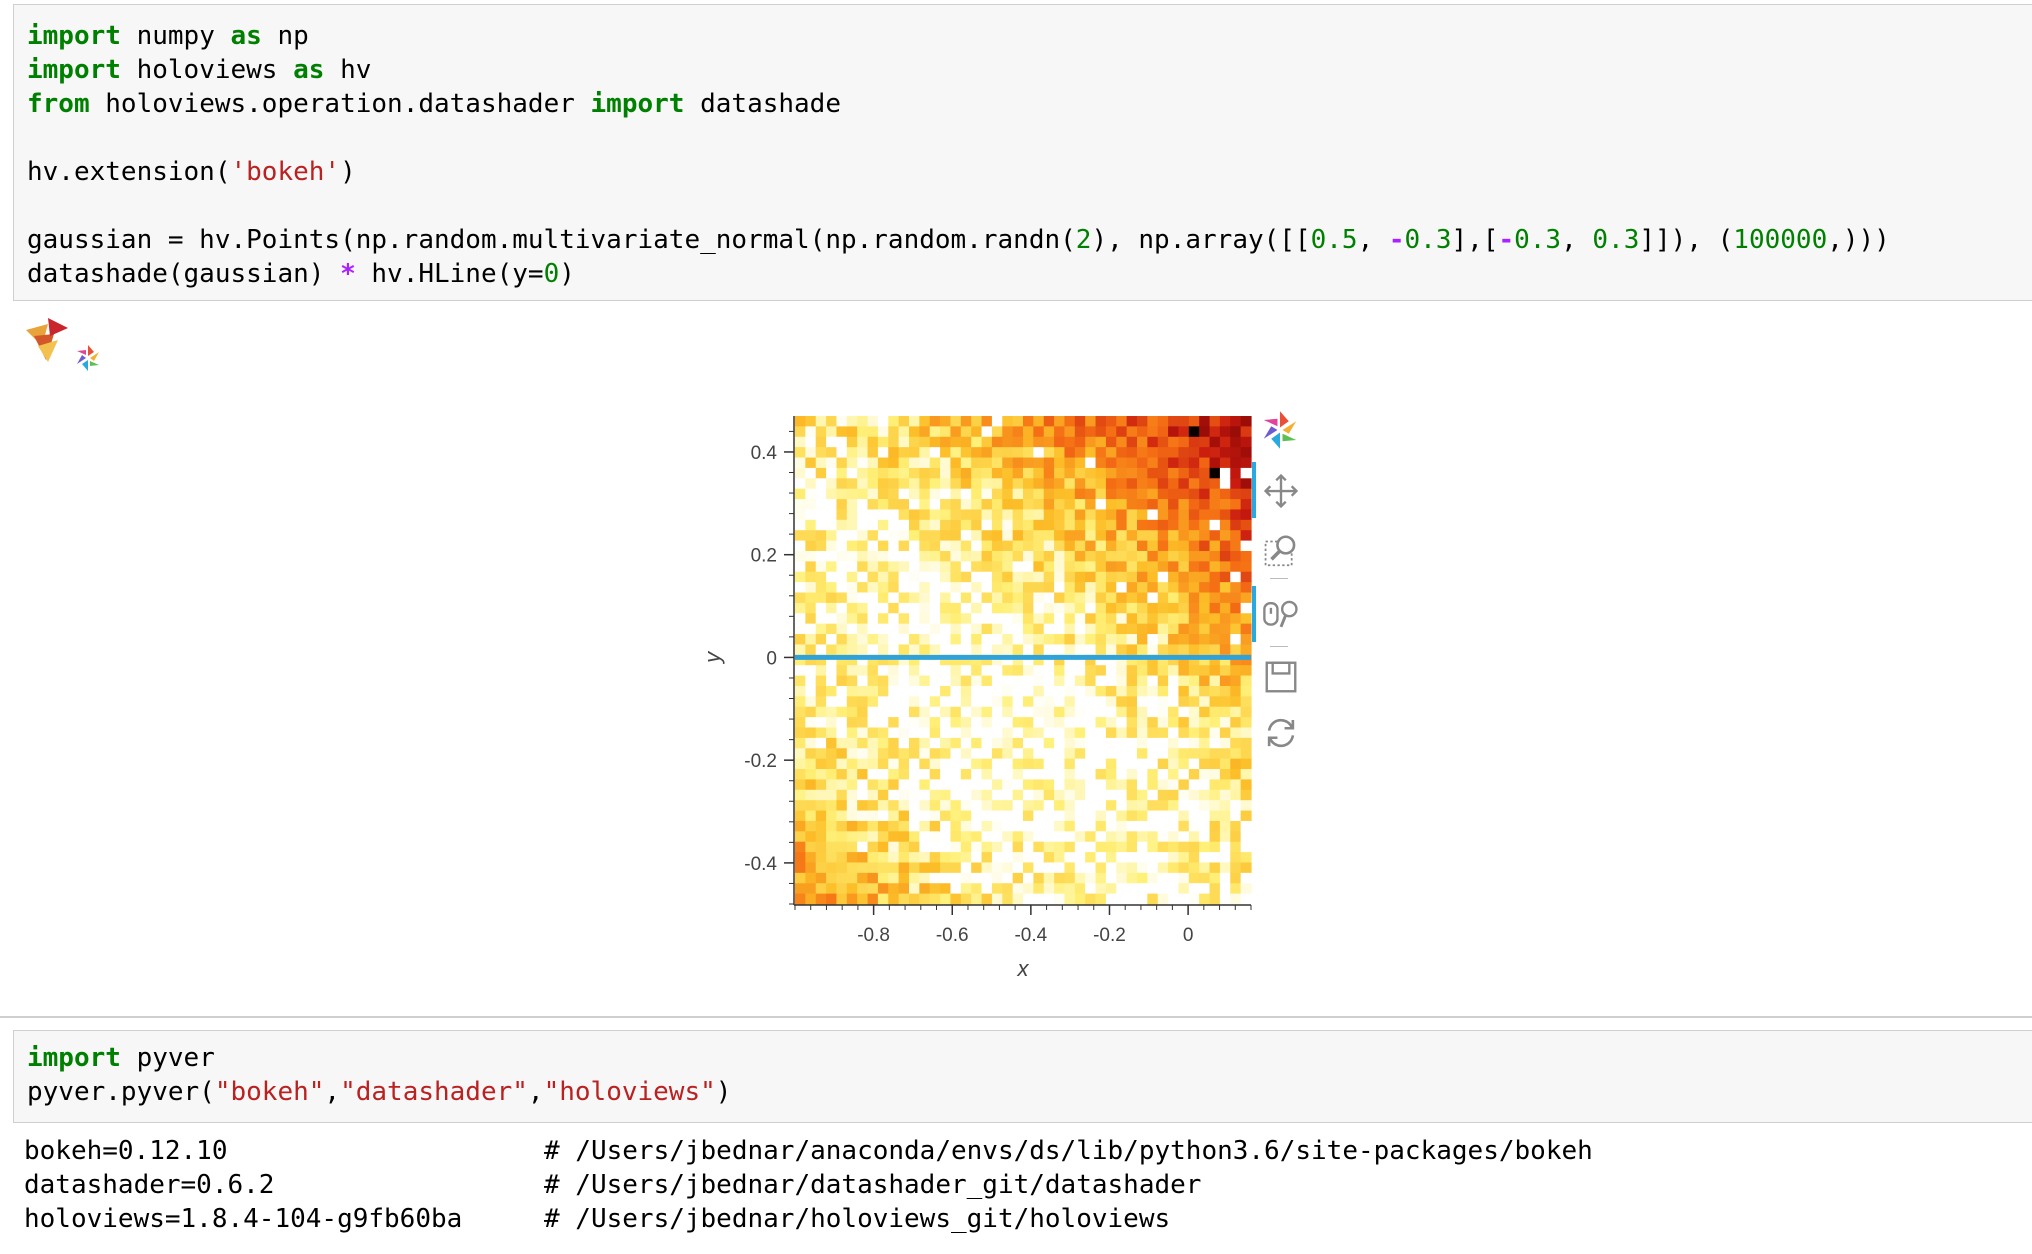 This screenshot has width=2032, height=1254. Describe the element at coordinates (184, 274) in the screenshot. I see `code-token: datashade(gaussian)` at that location.